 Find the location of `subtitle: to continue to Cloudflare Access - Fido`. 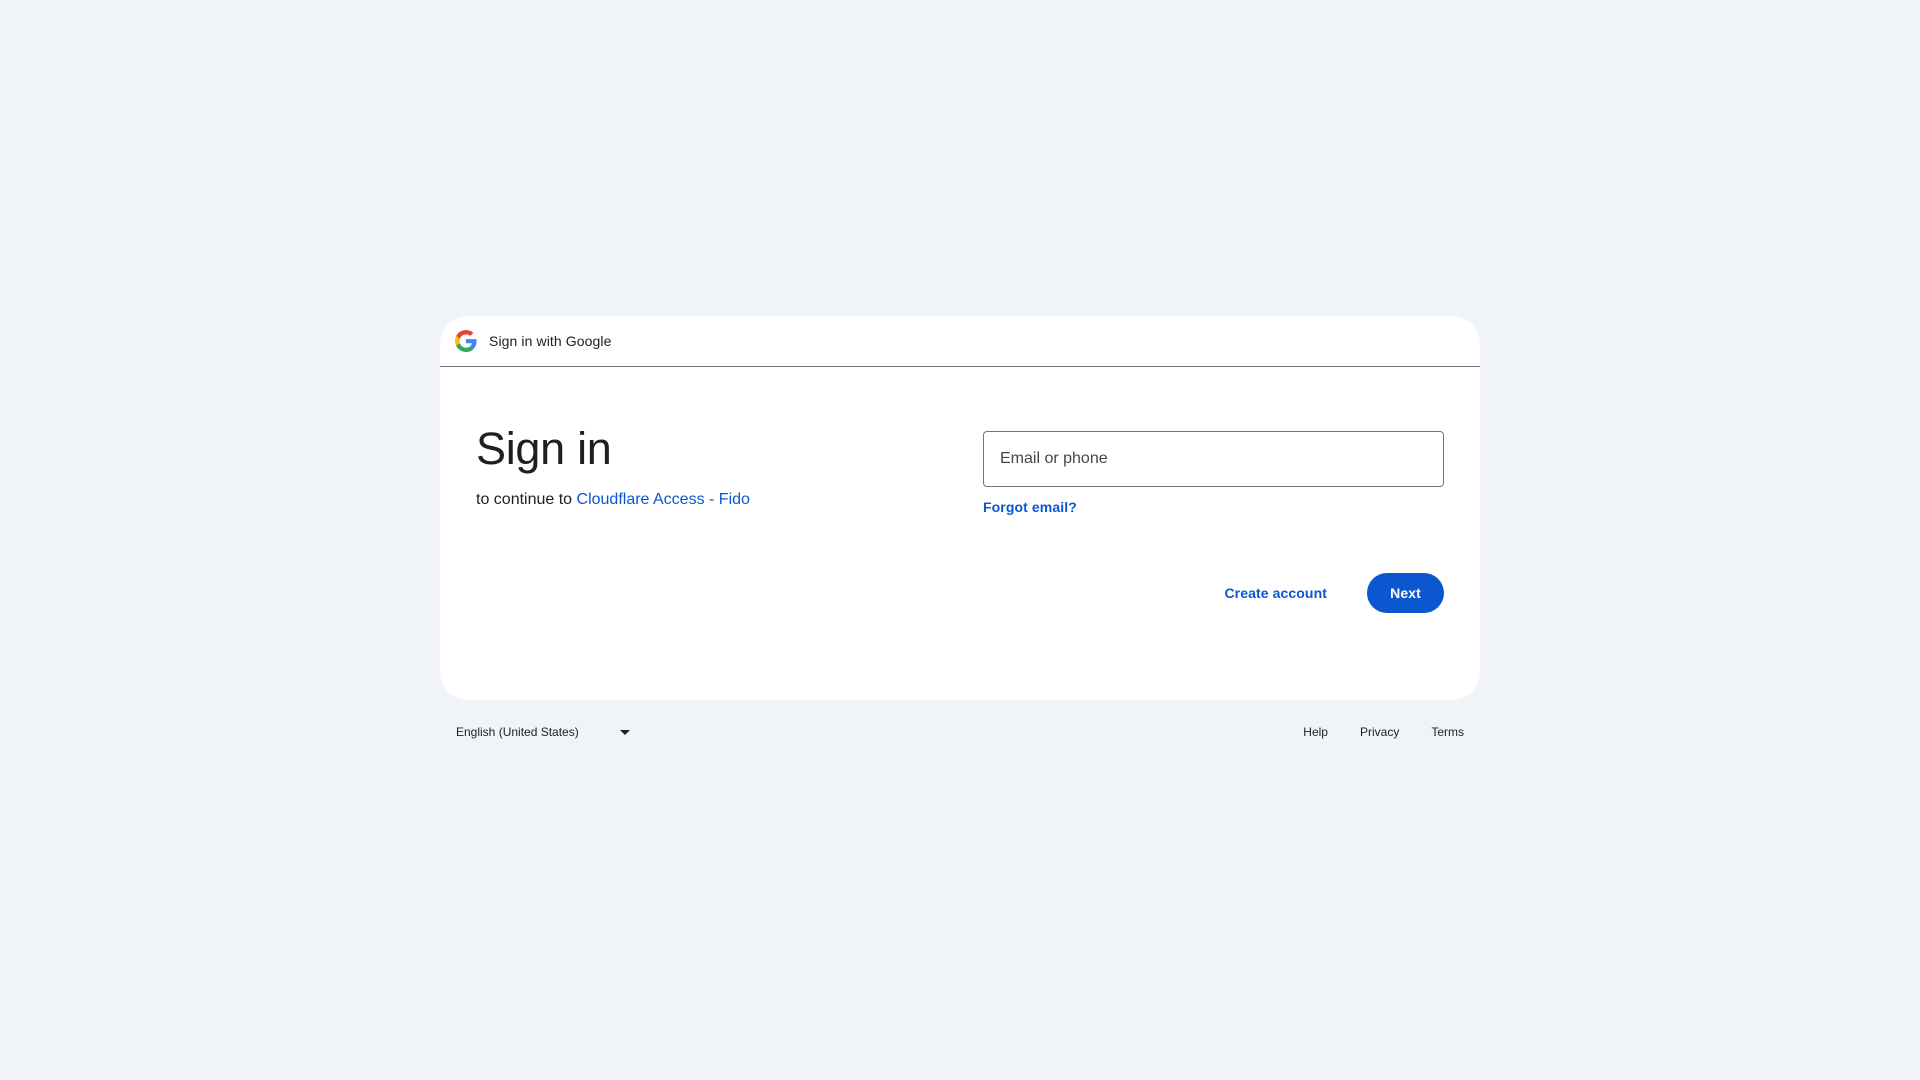

subtitle: to continue to Cloudflare Access - Fido is located at coordinates (613, 500).